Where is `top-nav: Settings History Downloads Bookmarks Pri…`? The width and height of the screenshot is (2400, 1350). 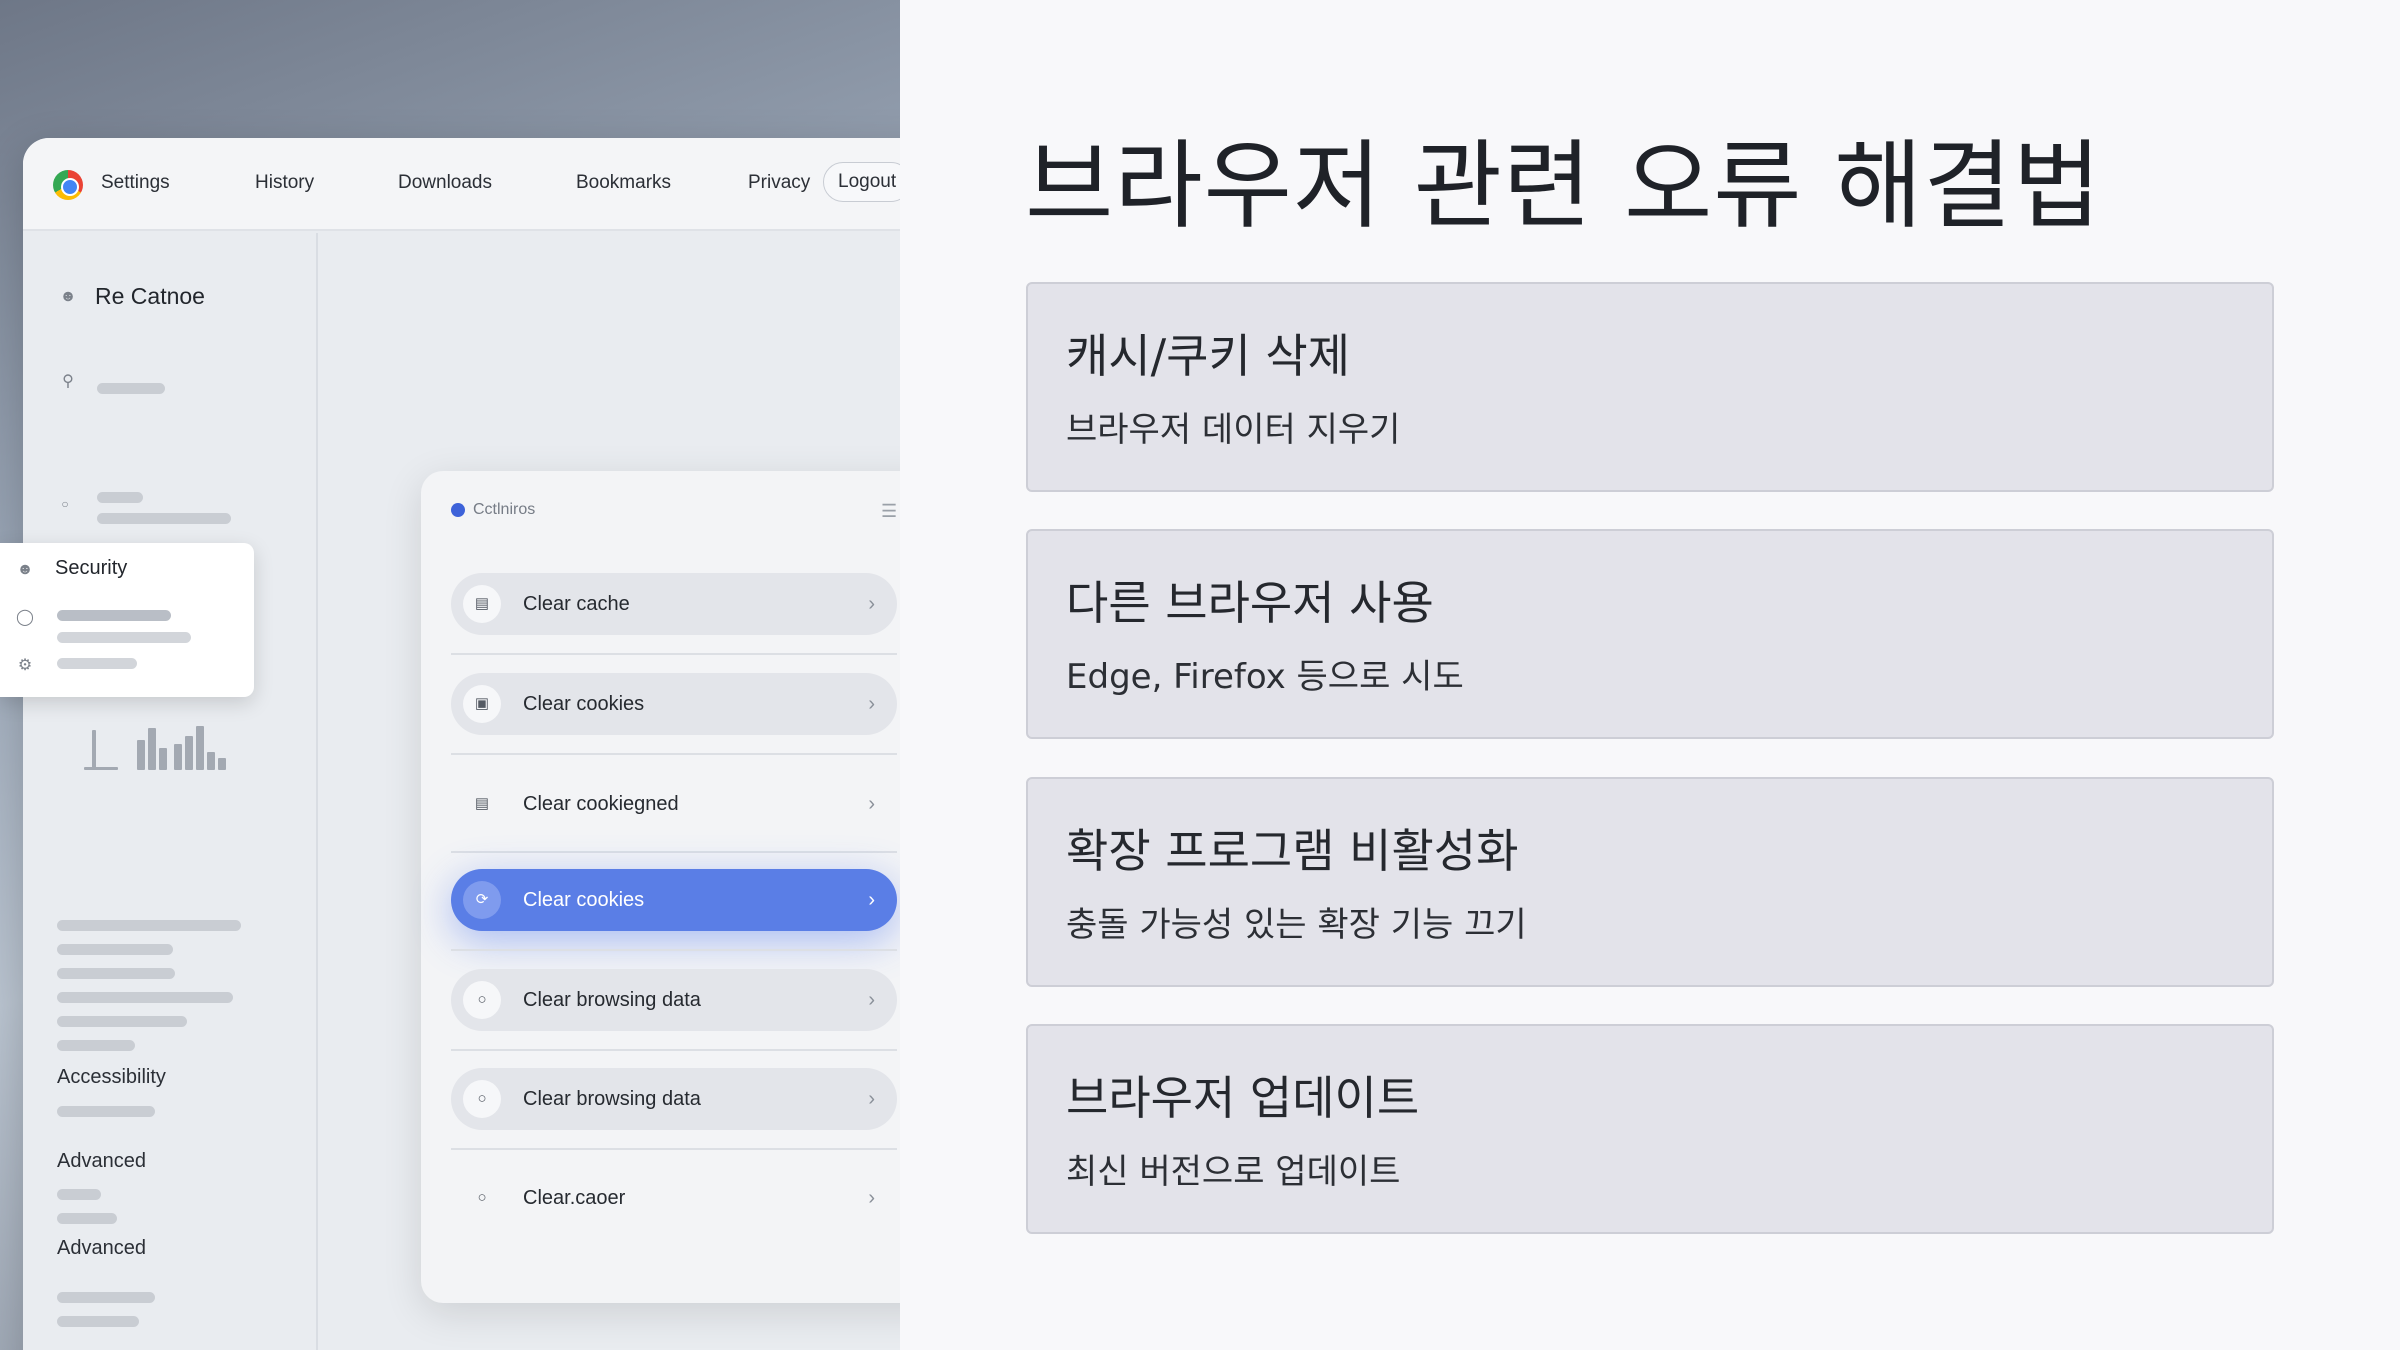
top-nav: Settings History Downloads Bookmarks Pri… is located at coordinates (461, 184).